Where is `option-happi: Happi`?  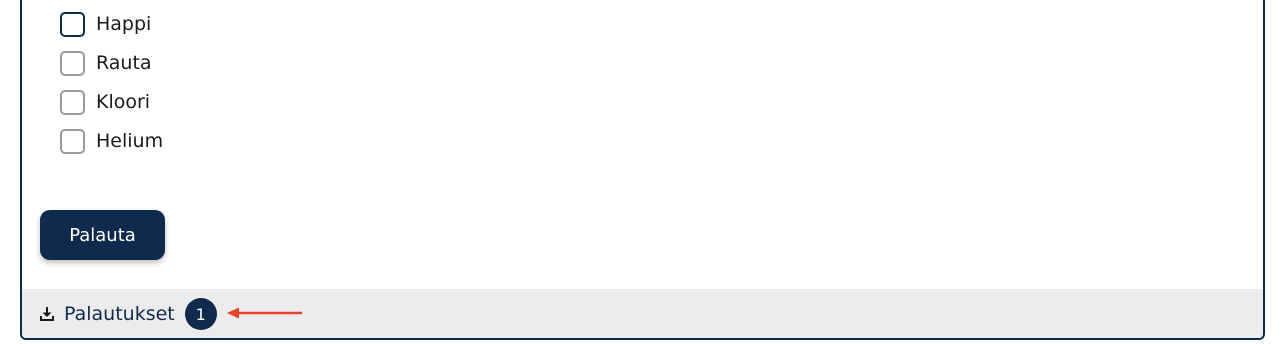 option-happi: Happi is located at coordinates (111, 24).